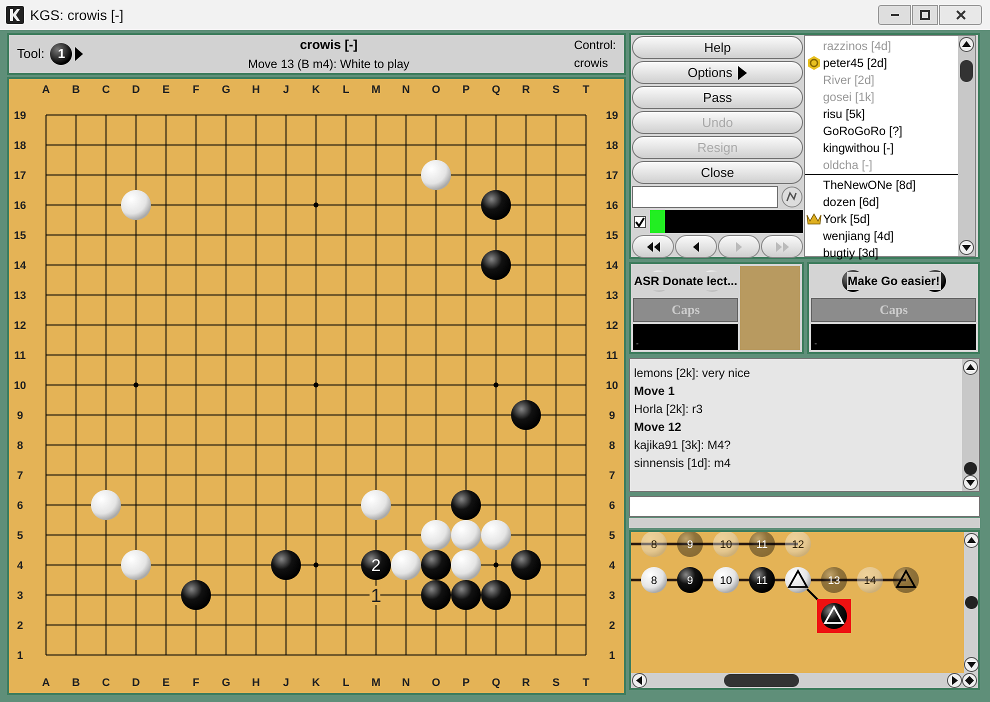 This screenshot has height=702, width=990. What do you see at coordinates (717, 172) in the screenshot?
I see `button: Close` at bounding box center [717, 172].